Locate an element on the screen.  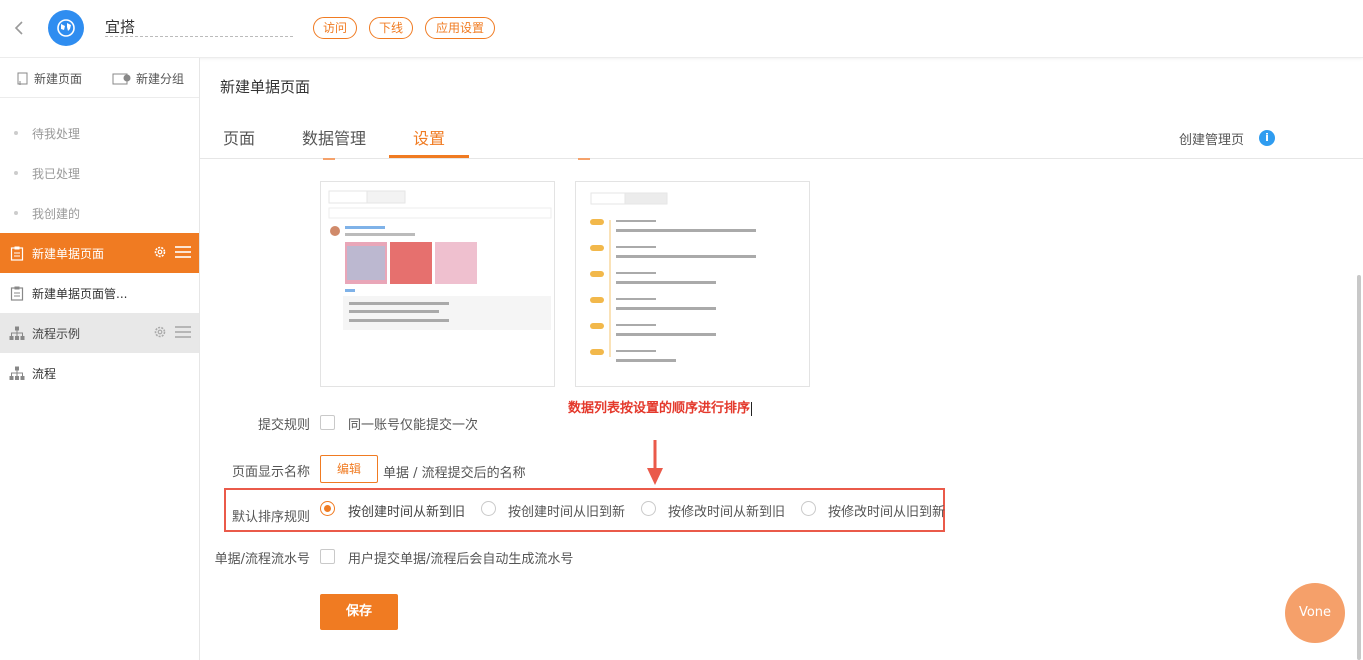
tab-settings: 设置 is located at coordinates (429, 137).